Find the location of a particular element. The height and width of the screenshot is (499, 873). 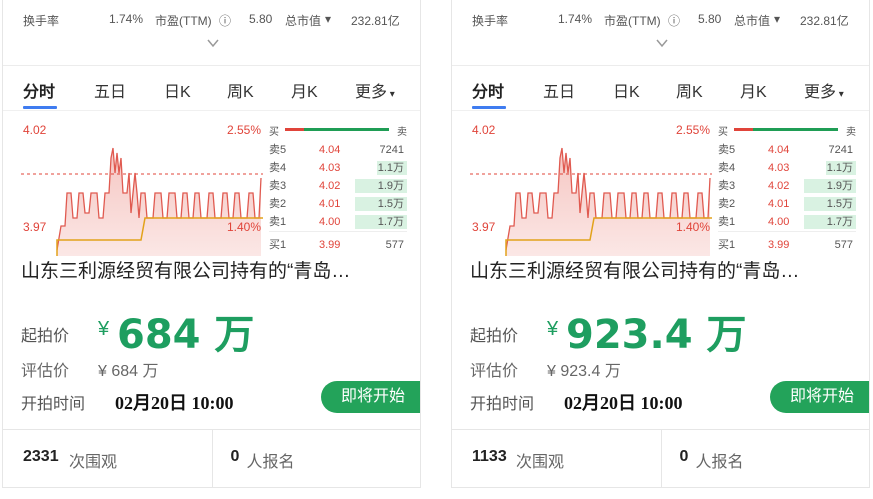

row-volume: 1.7万 is located at coordinates (839, 222).